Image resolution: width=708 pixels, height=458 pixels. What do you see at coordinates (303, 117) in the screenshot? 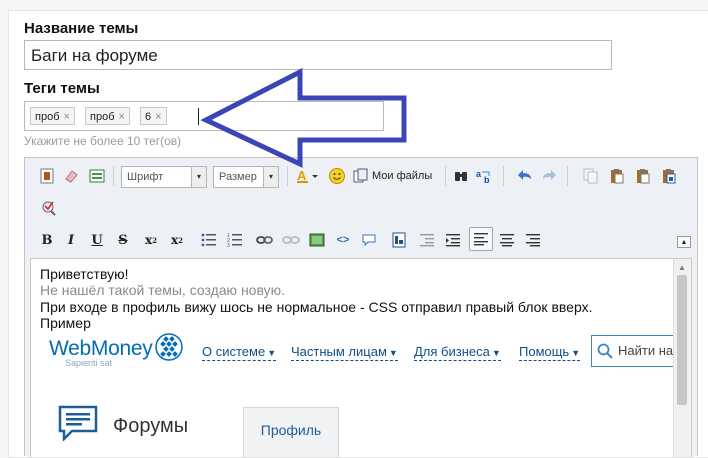
I see `annotation-arrow-icon` at bounding box center [303, 117].